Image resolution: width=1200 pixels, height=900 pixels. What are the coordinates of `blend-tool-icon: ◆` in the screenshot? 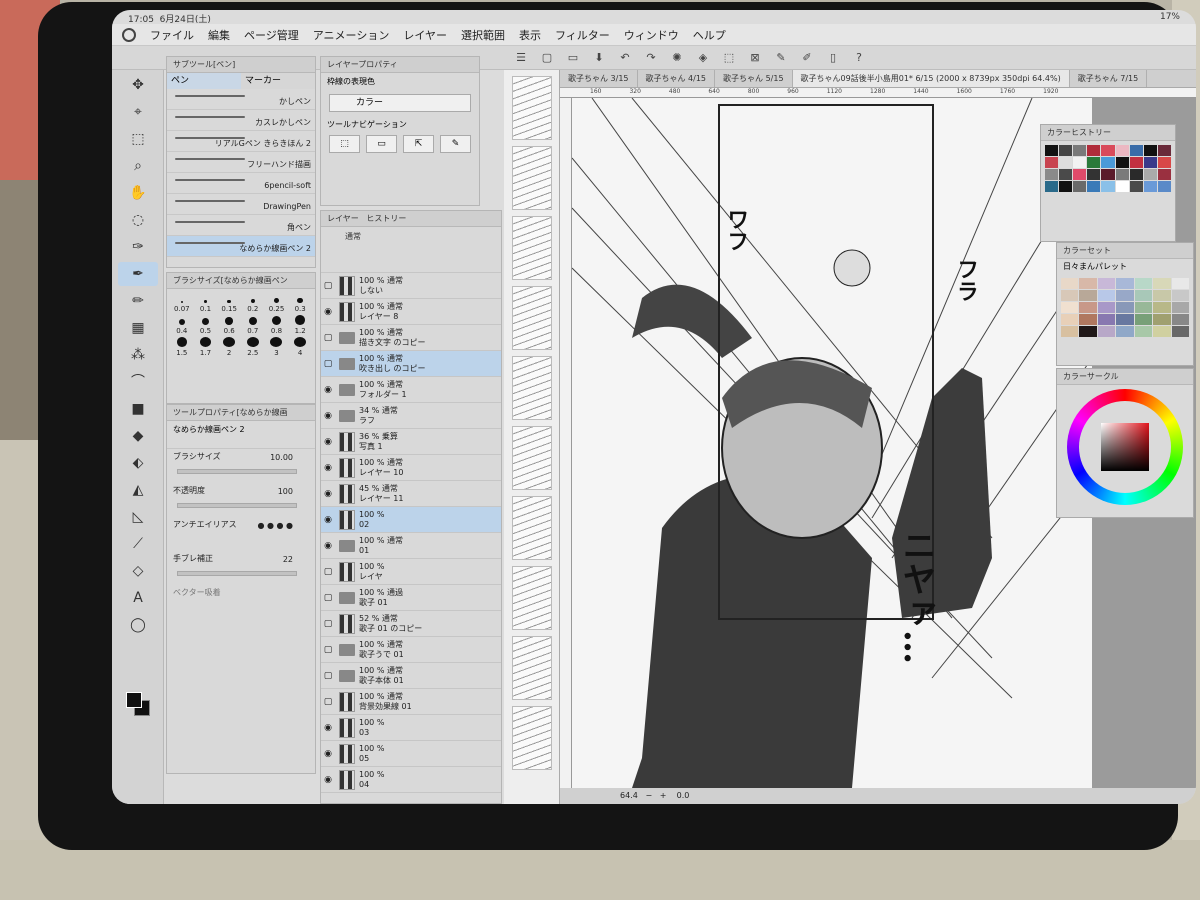 It's located at (138, 436).